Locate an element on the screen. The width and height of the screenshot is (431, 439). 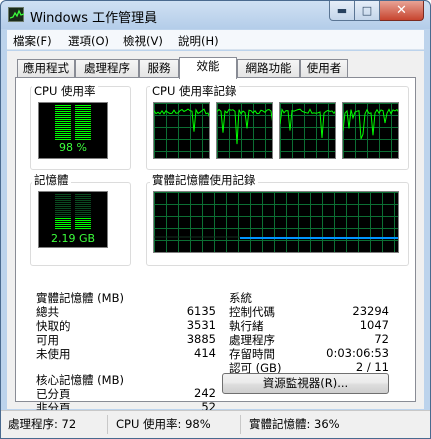
window-title: Windows 工作管理員 is located at coordinates (94, 18).